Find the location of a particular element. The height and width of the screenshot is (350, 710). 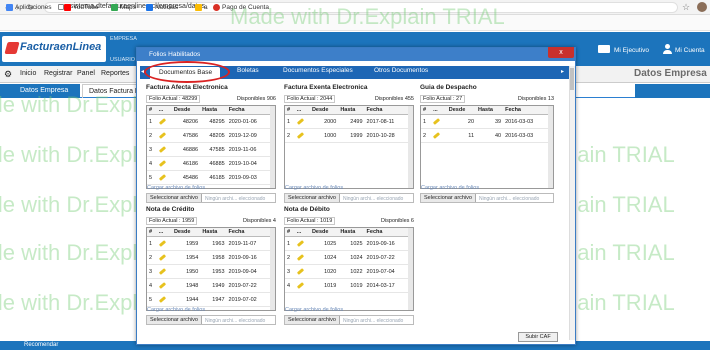

table-row: 1 20 39 2016-03-03 is located at coordinates (485, 121).